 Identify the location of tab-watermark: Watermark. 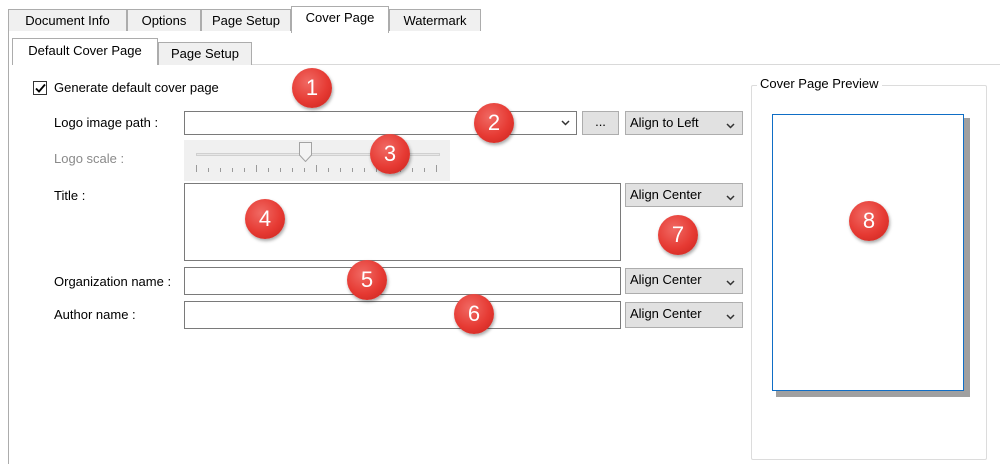
(435, 20).